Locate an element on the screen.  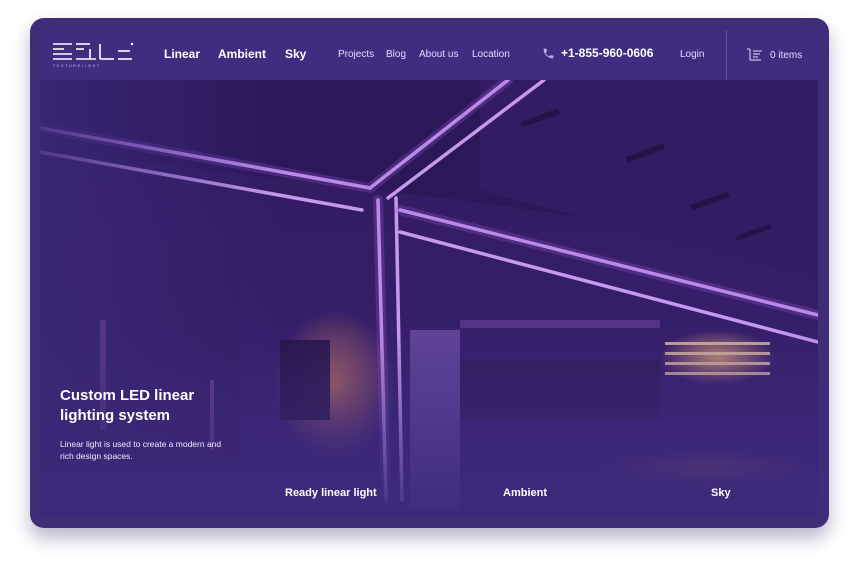
nav-ambient-link: Ambient is located at coordinates (242, 54).